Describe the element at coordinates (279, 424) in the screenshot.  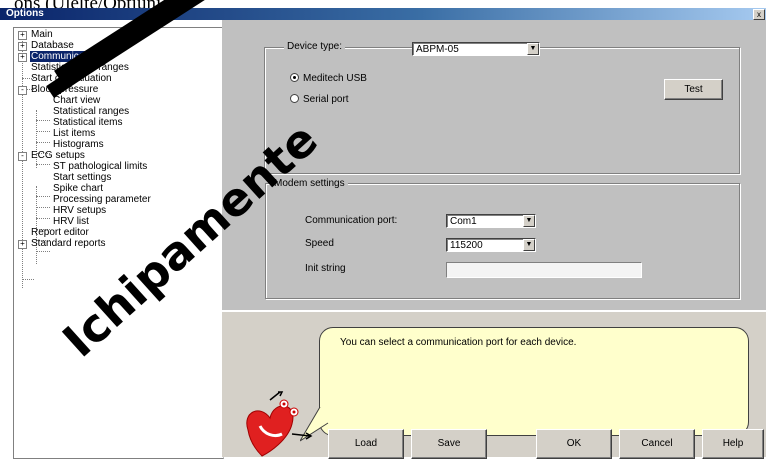
I see `heart-mascot-icon` at that location.